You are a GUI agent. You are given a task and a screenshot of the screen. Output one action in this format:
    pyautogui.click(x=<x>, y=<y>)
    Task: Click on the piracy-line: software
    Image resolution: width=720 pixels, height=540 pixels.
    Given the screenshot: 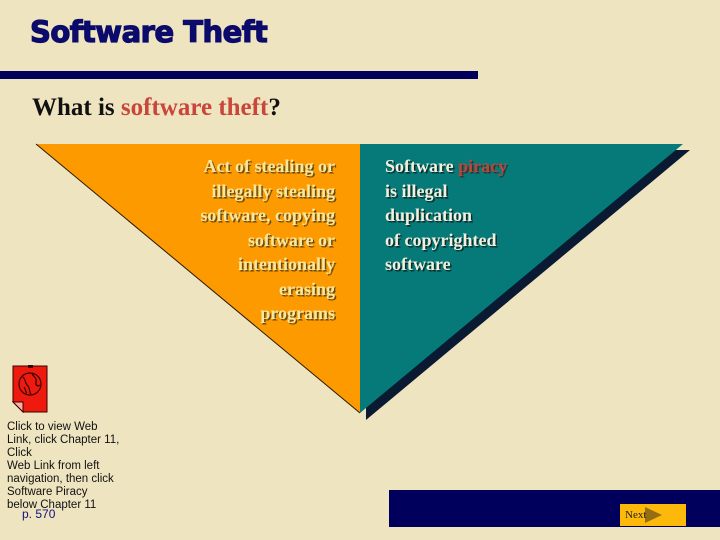 What is the action you would take?
    pyautogui.click(x=418, y=264)
    